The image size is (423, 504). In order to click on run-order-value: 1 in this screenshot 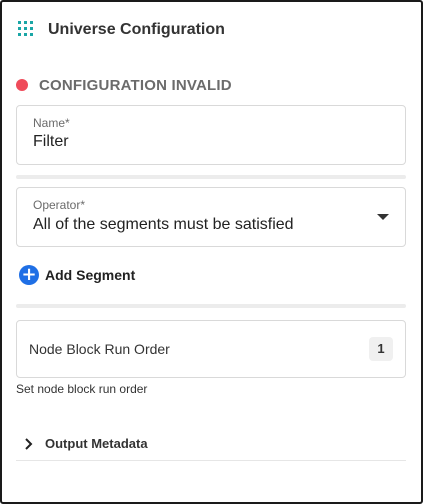, I will do `click(381, 349)`.